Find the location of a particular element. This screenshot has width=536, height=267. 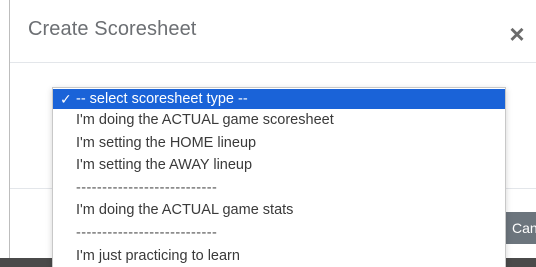

option-home-lineup: I'm setting the HOME lineup is located at coordinates (279, 143).